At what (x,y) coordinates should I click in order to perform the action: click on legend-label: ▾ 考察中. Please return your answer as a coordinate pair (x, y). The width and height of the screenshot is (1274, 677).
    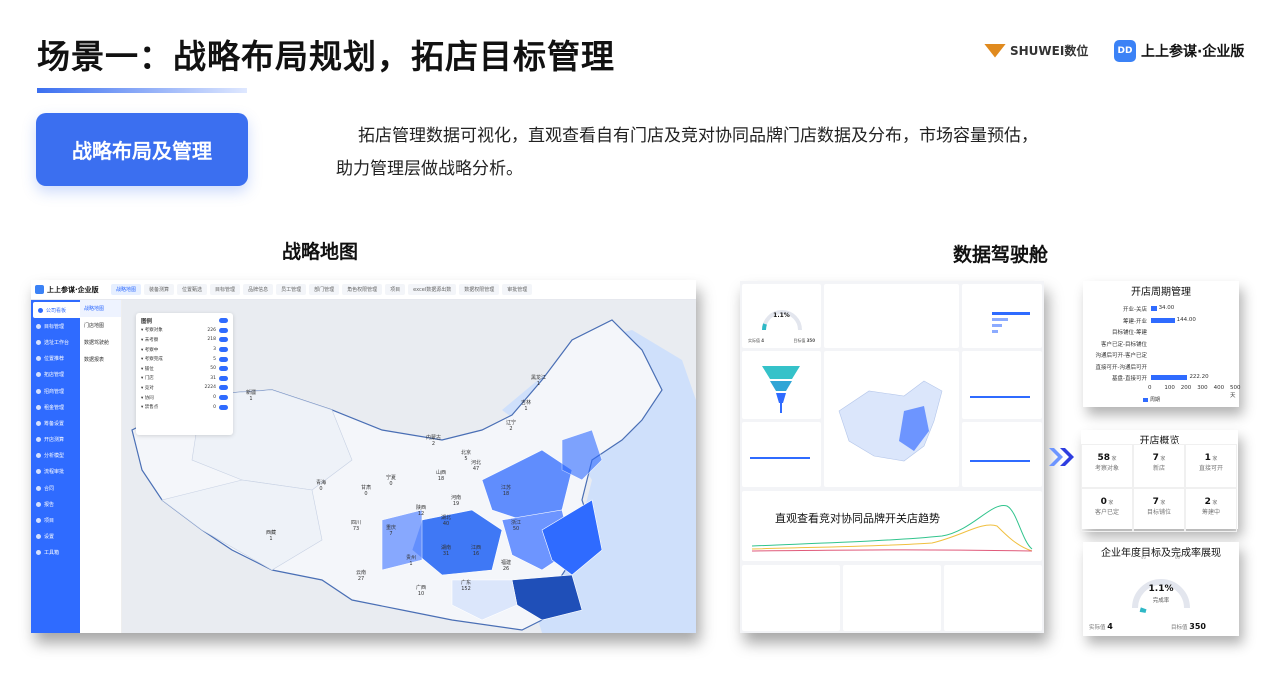
    Looking at the image, I should click on (150, 350).